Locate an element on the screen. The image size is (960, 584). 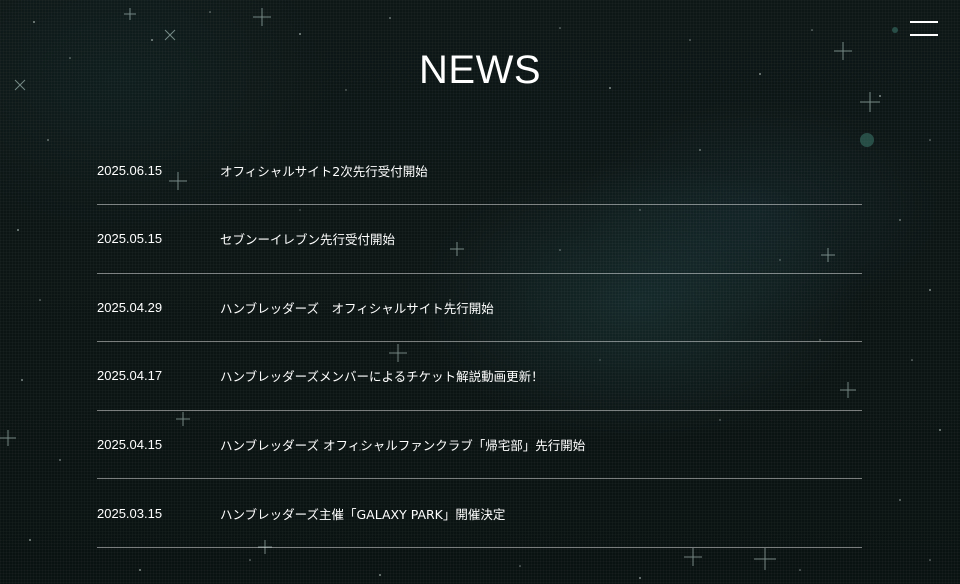
news-date: 2025.06.15 is located at coordinates (130, 170).